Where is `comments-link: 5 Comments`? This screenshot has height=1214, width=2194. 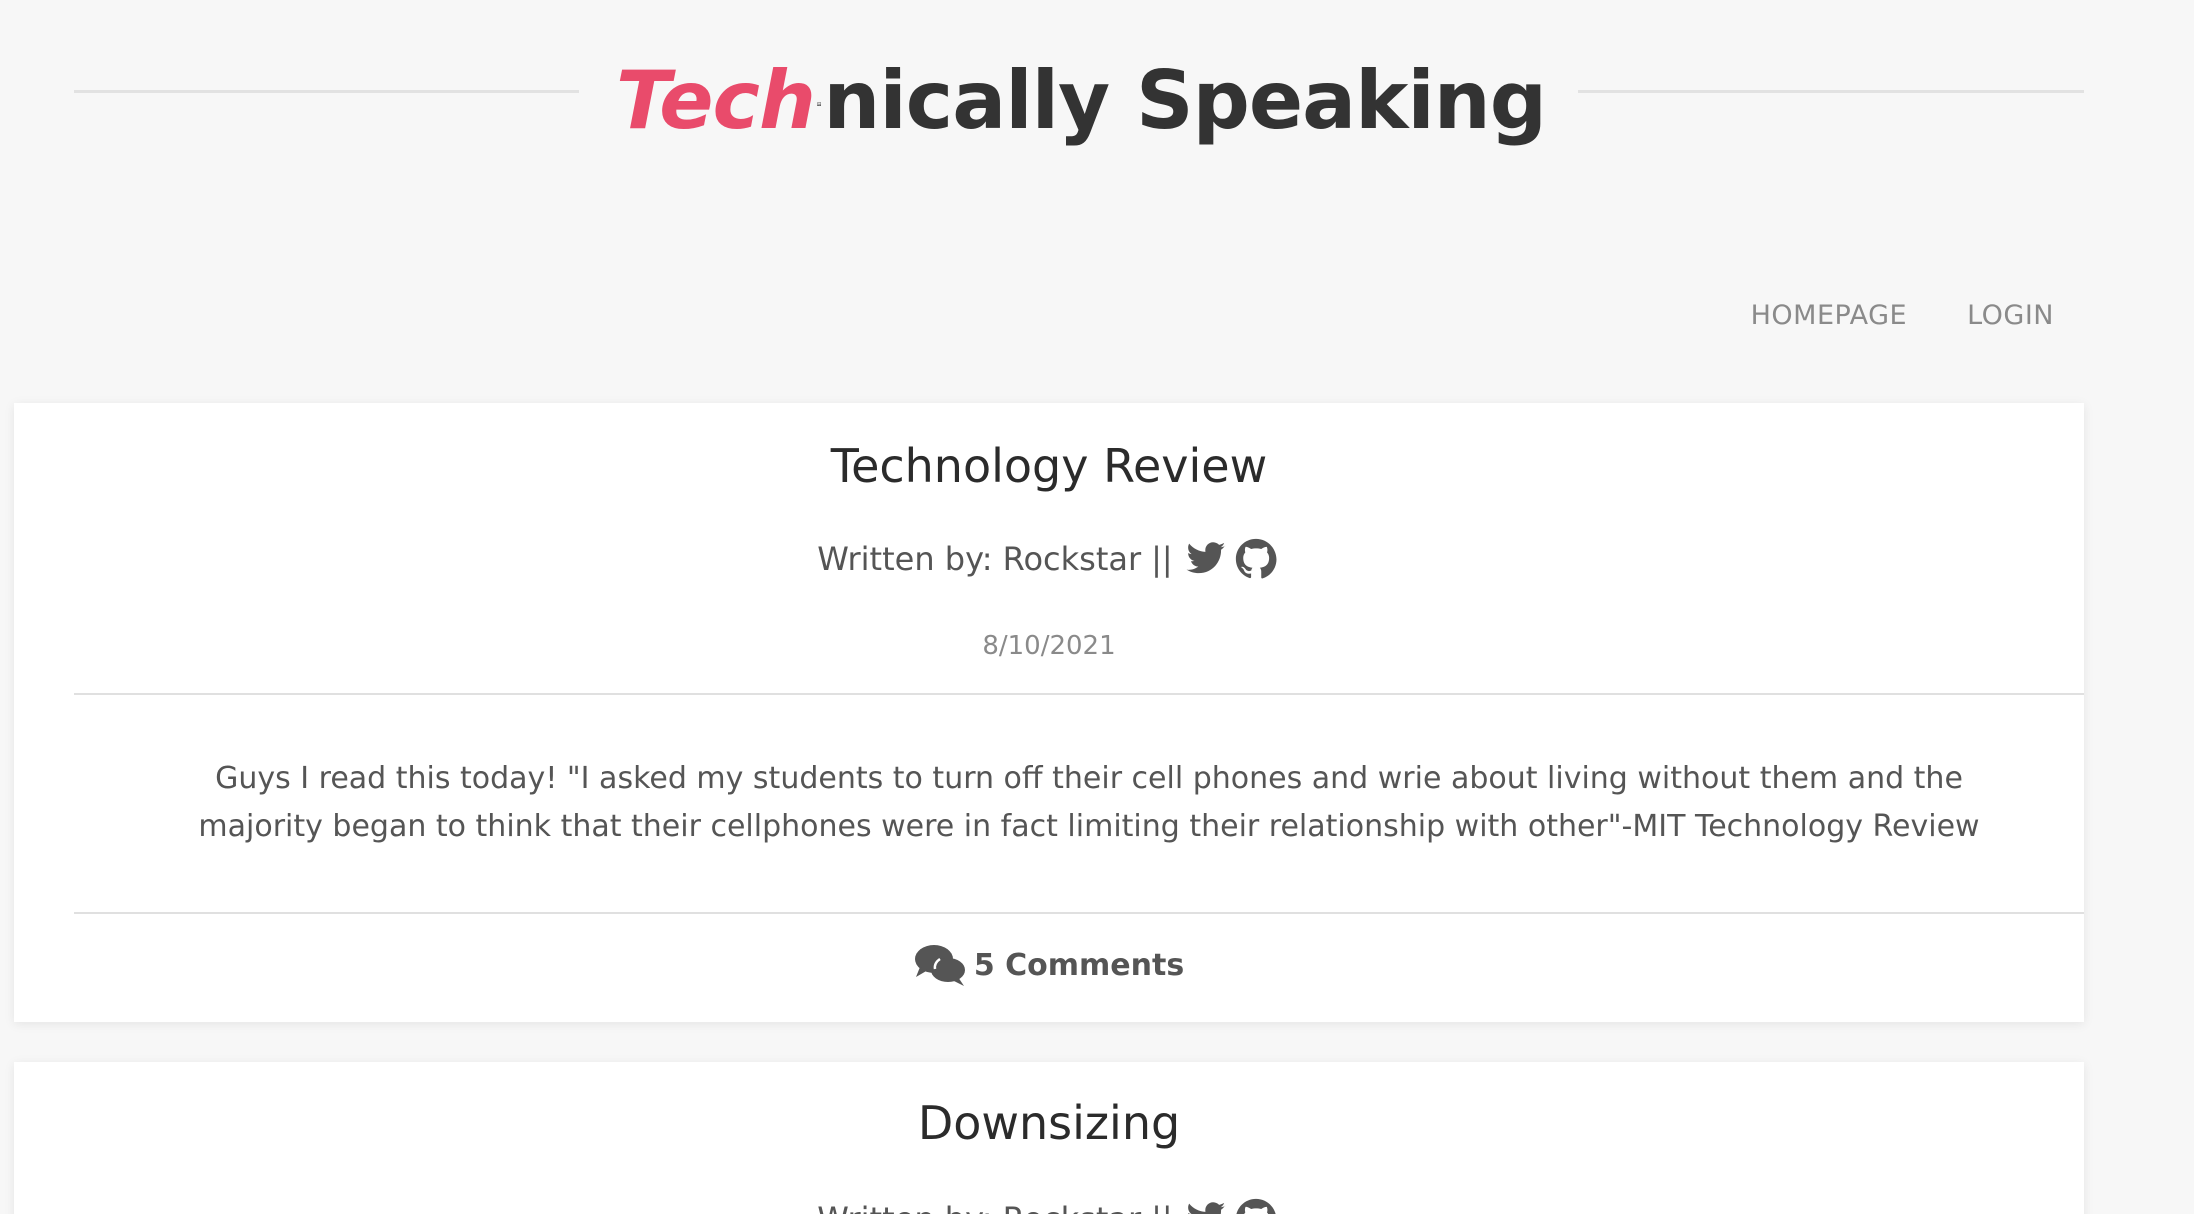
comments-link: 5 Comments is located at coordinates (1049, 965).